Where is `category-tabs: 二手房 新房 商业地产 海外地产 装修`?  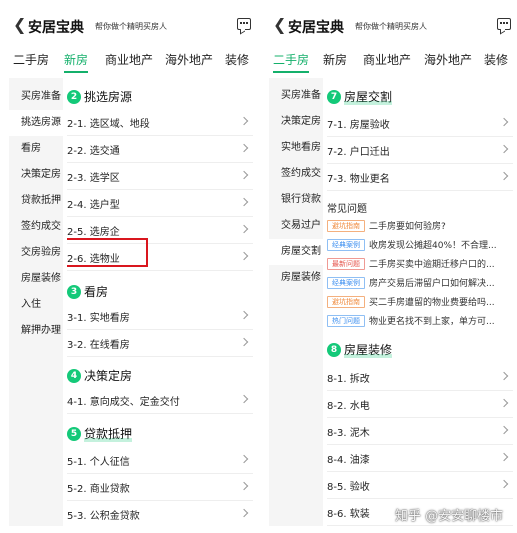 category-tabs: 二手房 新房 商业地产 海外地产 装修 is located at coordinates (132, 63).